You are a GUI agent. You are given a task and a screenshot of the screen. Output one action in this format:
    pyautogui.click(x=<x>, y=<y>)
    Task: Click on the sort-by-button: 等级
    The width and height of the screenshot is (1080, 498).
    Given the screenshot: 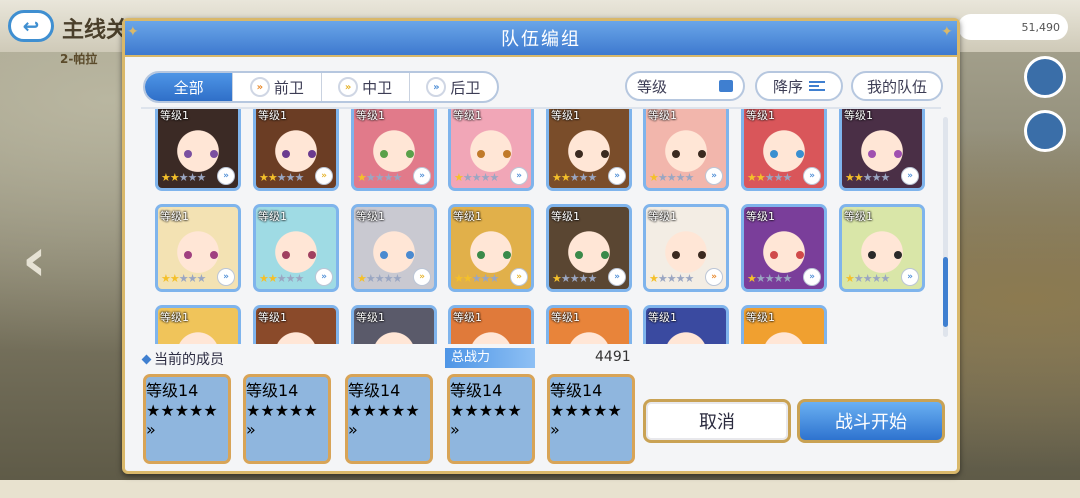 What is the action you would take?
    pyautogui.click(x=685, y=86)
    